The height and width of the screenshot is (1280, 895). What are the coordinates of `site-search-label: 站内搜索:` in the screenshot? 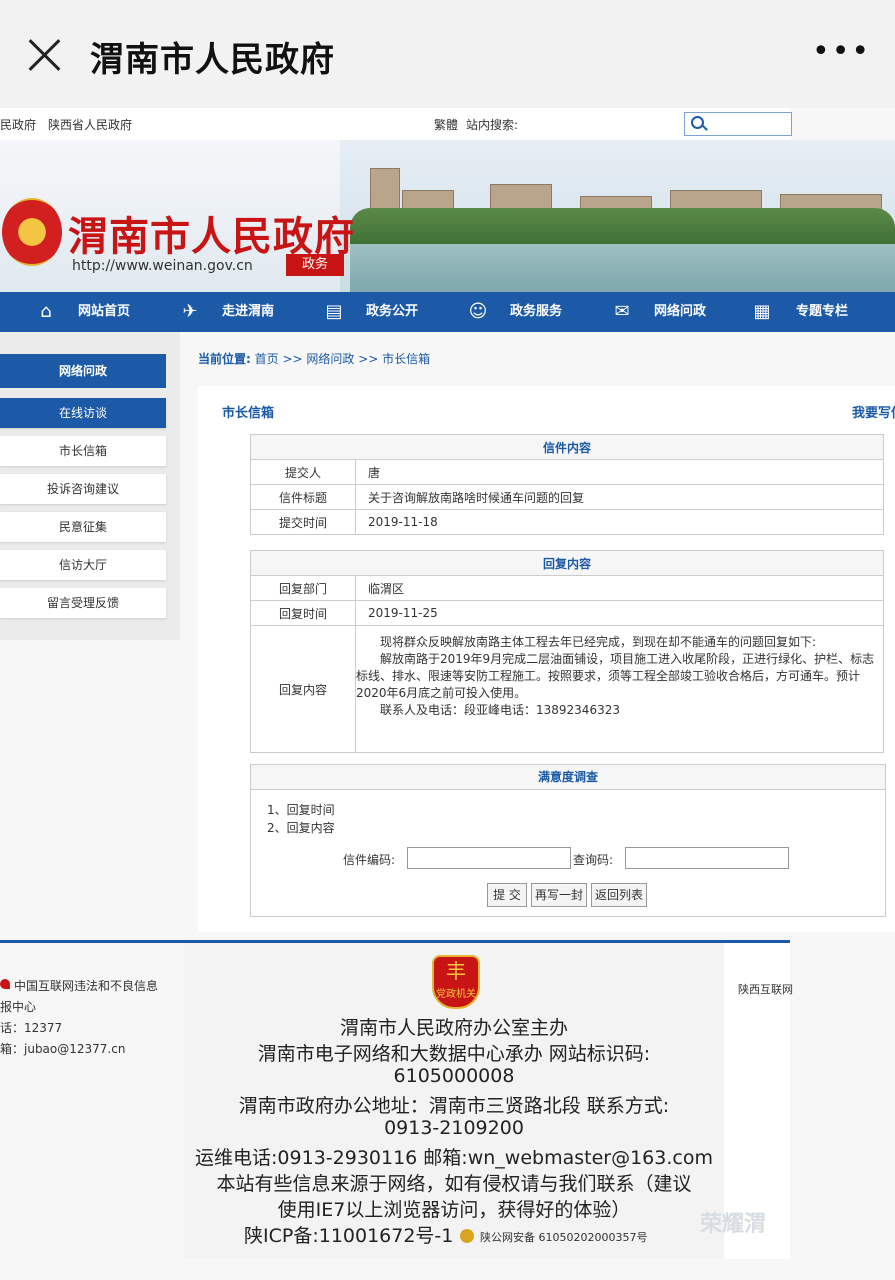 It's located at (492, 125).